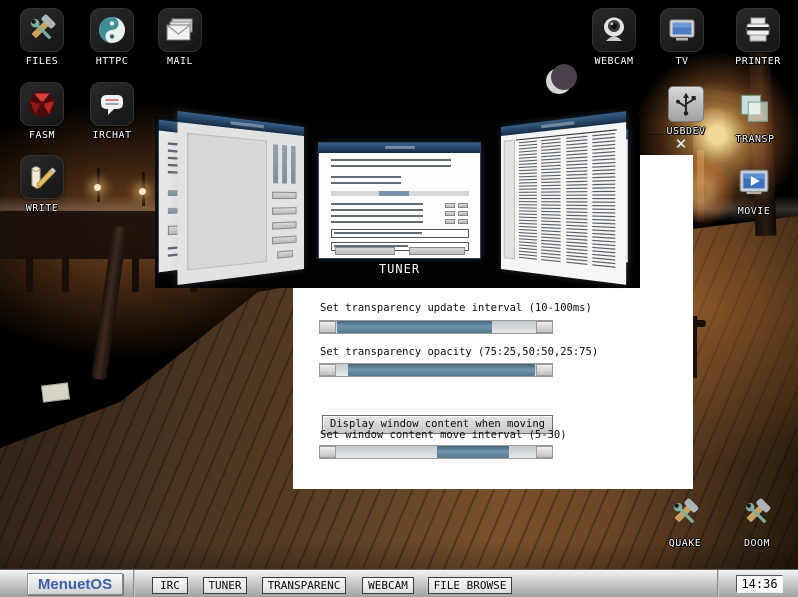 The image size is (798, 597). I want to click on move-interval-label: Set window content move interval (5-30), so click(443, 435).